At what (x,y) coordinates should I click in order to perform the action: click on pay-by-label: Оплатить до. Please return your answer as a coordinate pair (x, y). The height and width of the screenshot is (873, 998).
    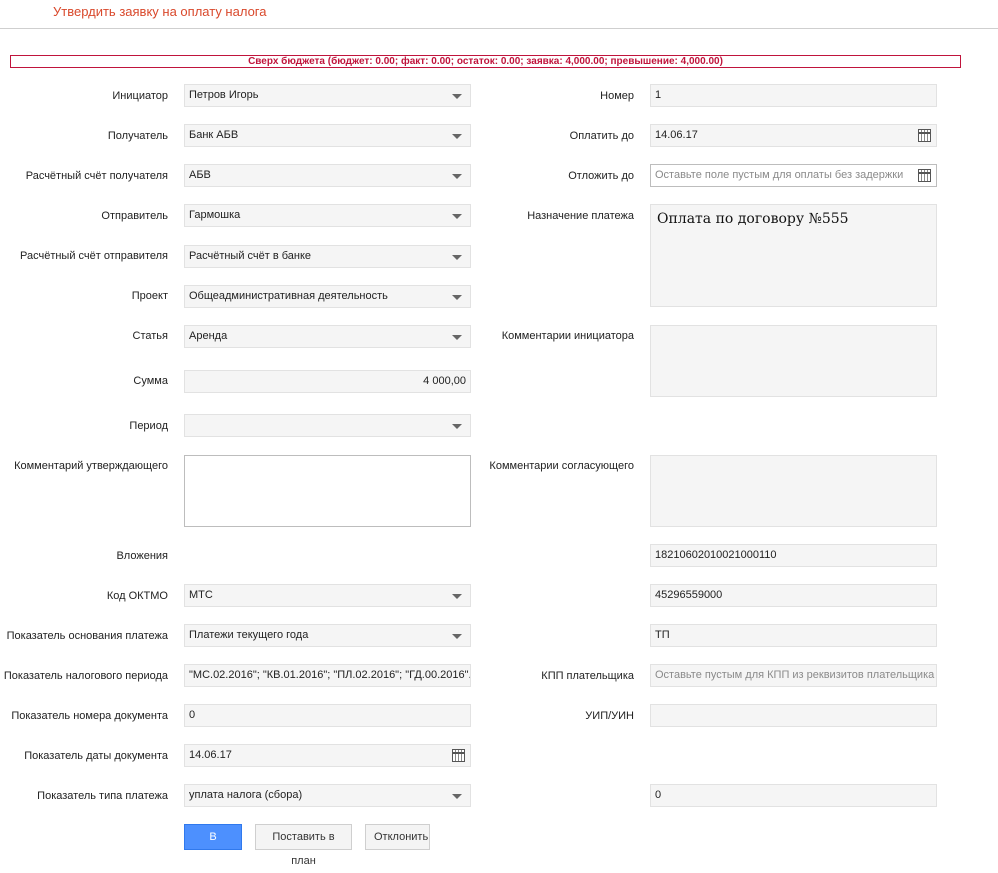
    Looking at the image, I should click on (601, 136).